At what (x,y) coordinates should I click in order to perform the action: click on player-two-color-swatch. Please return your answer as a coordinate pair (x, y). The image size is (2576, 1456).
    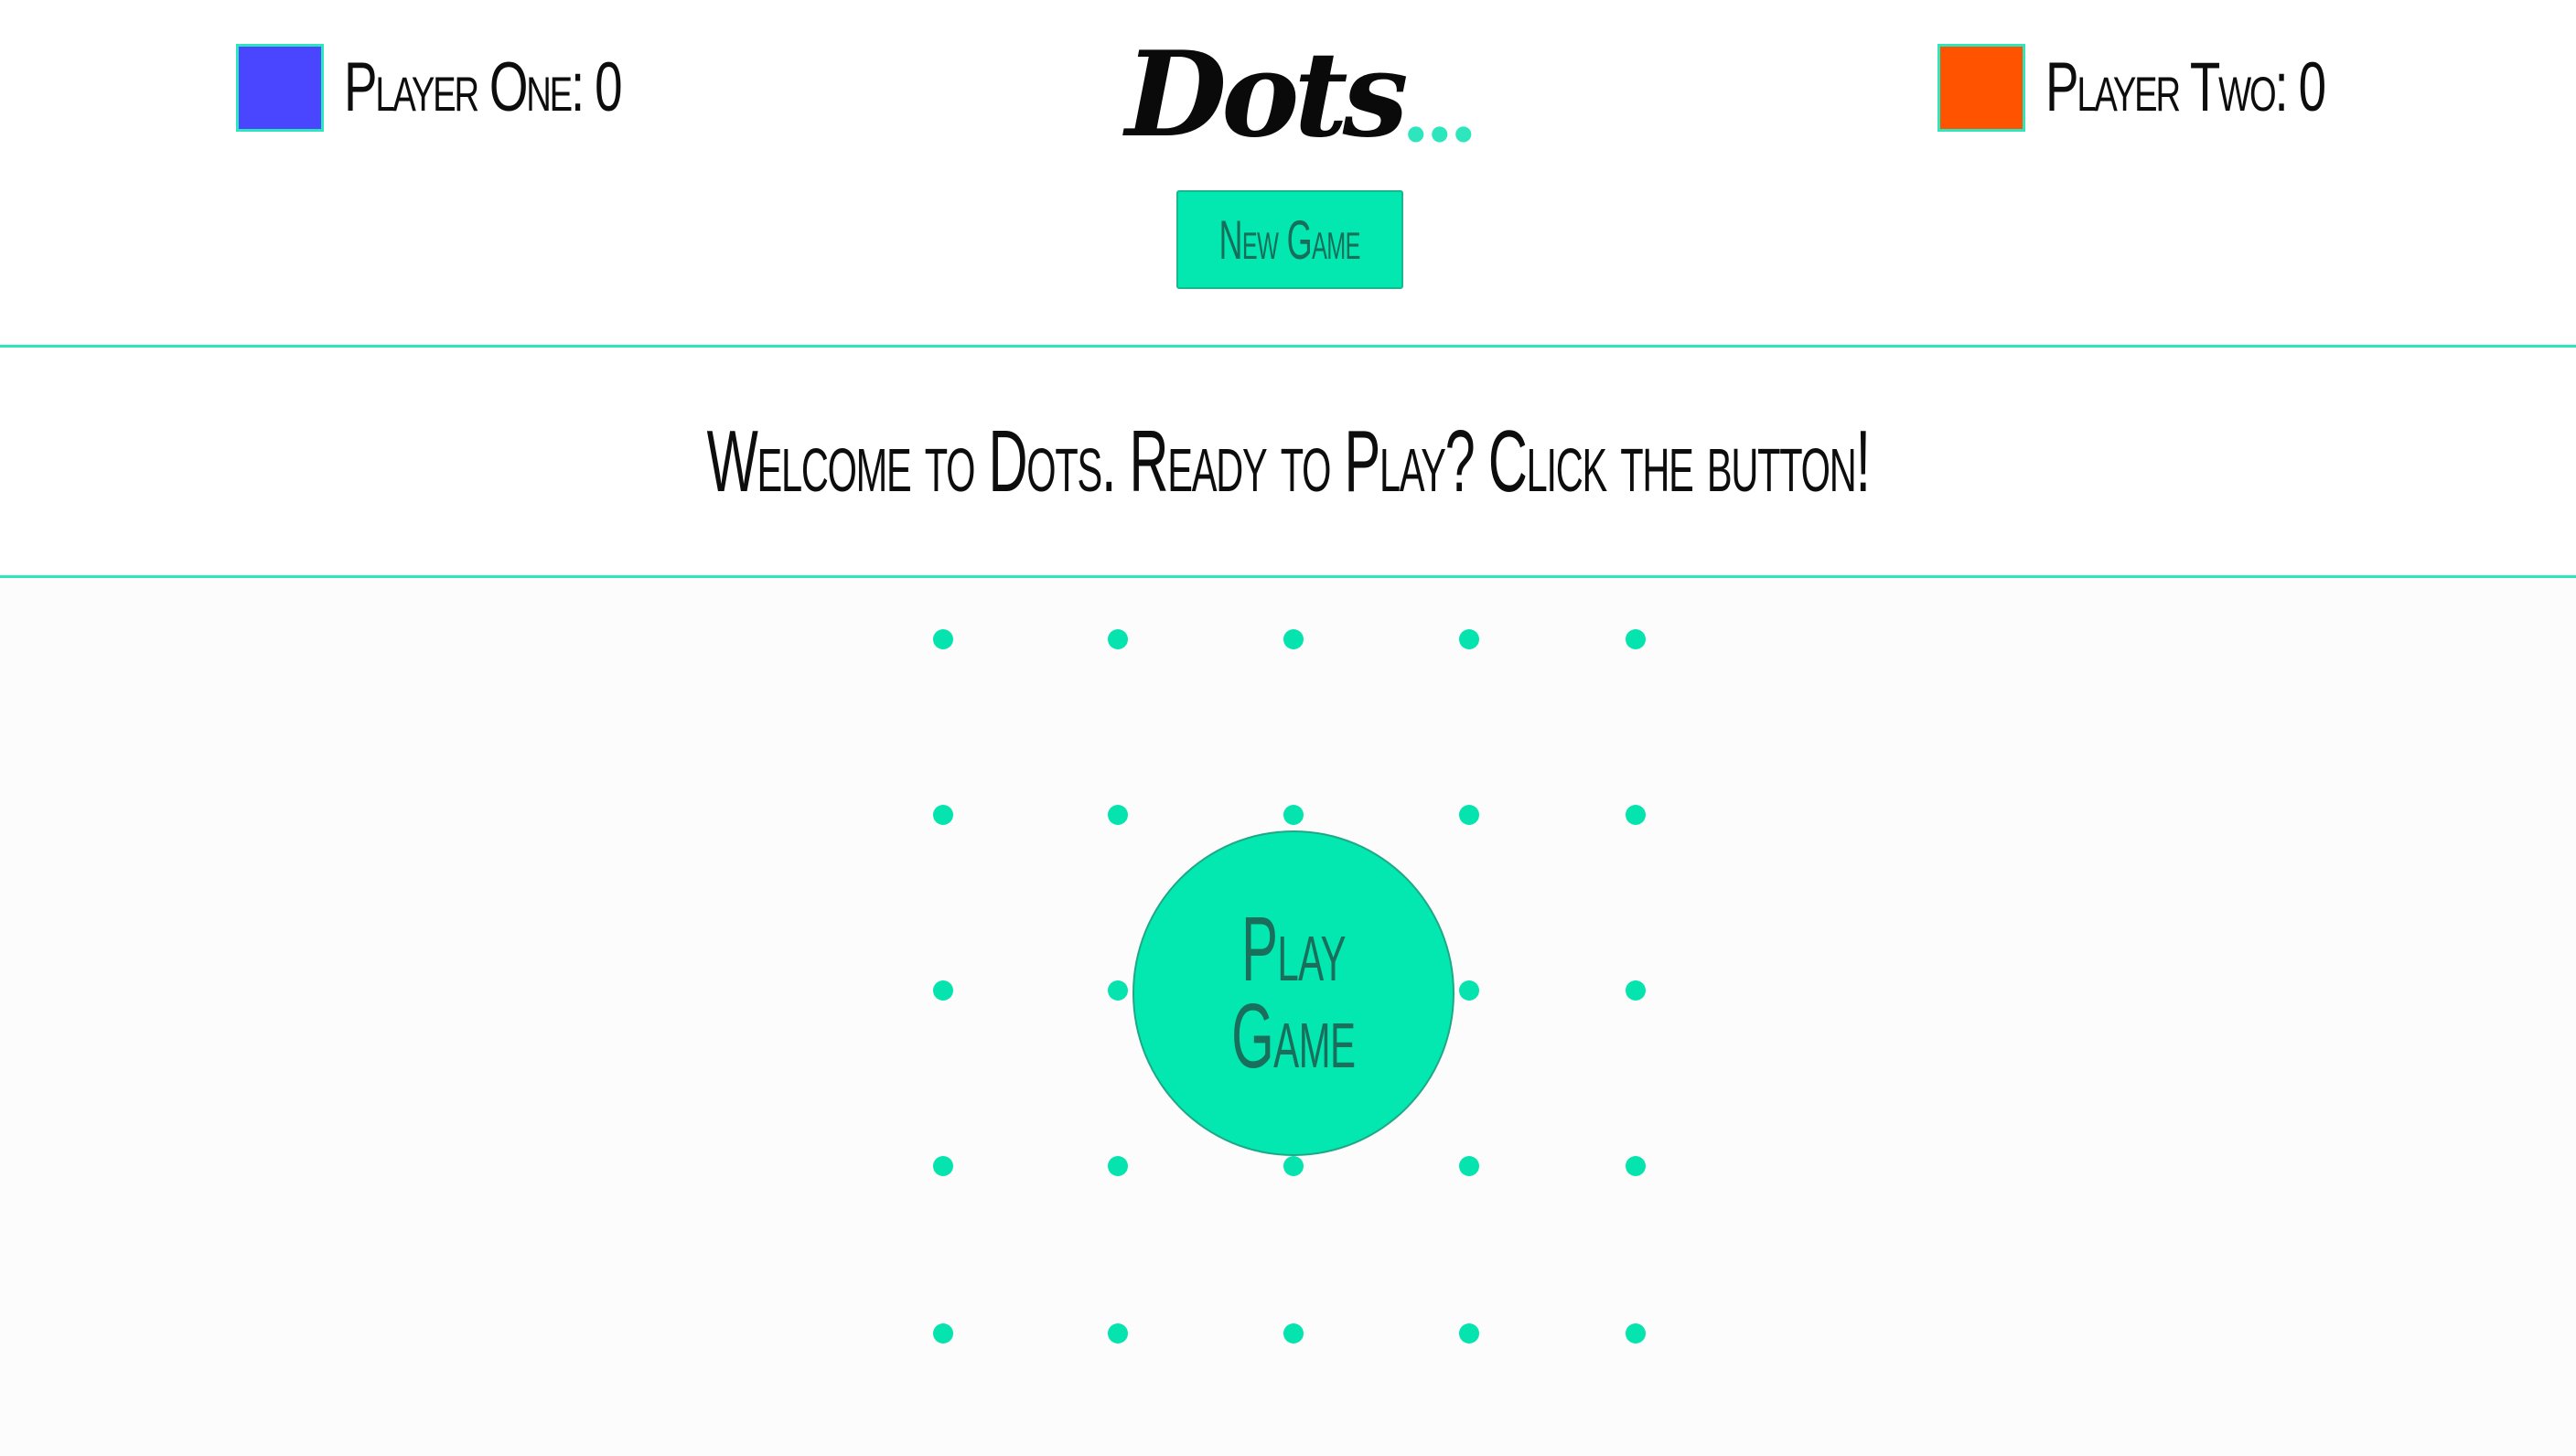
    Looking at the image, I should click on (1981, 88).